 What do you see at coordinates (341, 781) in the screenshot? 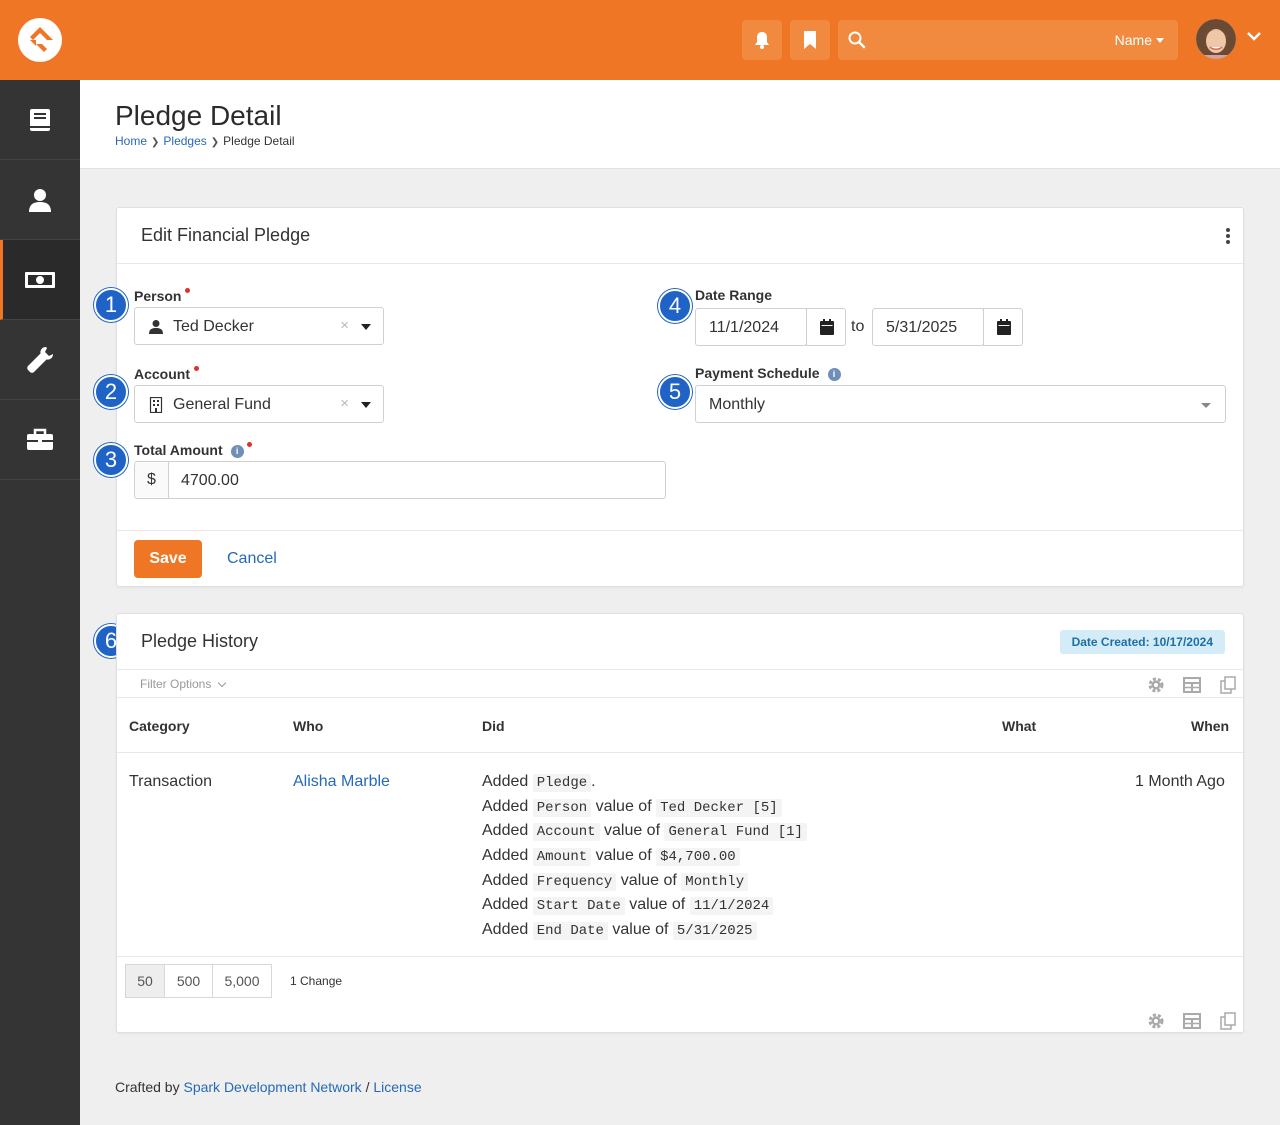
I see `who-link: Alisha Marble` at bounding box center [341, 781].